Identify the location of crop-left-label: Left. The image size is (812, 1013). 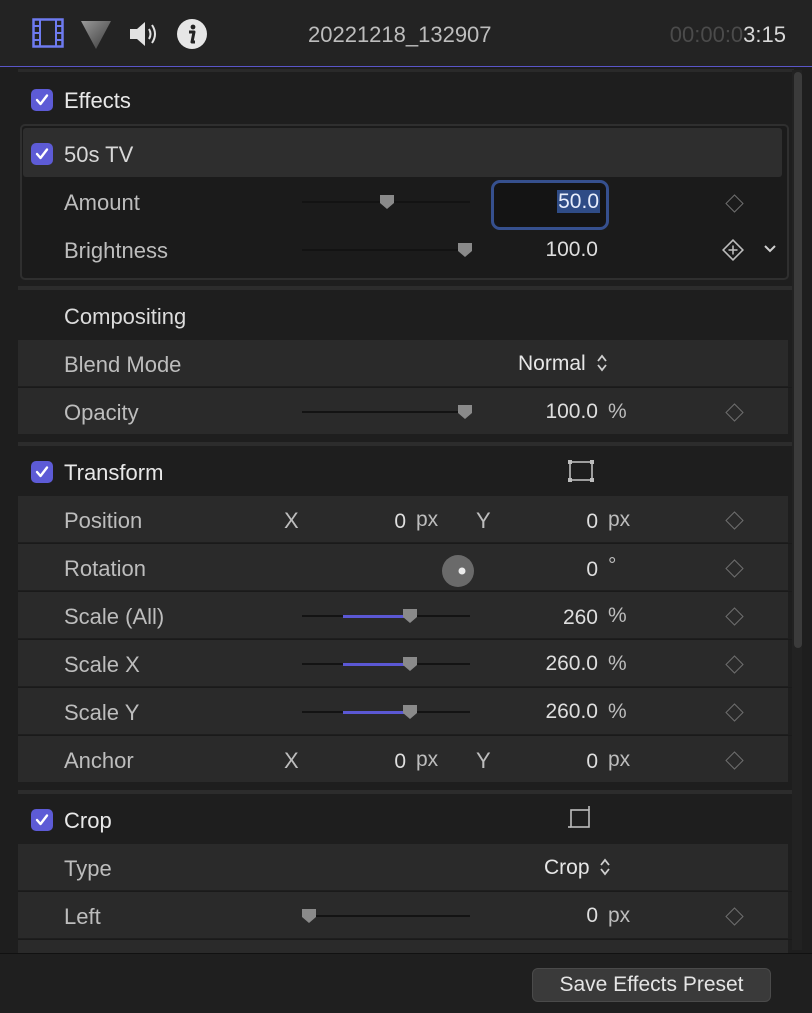
(82, 916).